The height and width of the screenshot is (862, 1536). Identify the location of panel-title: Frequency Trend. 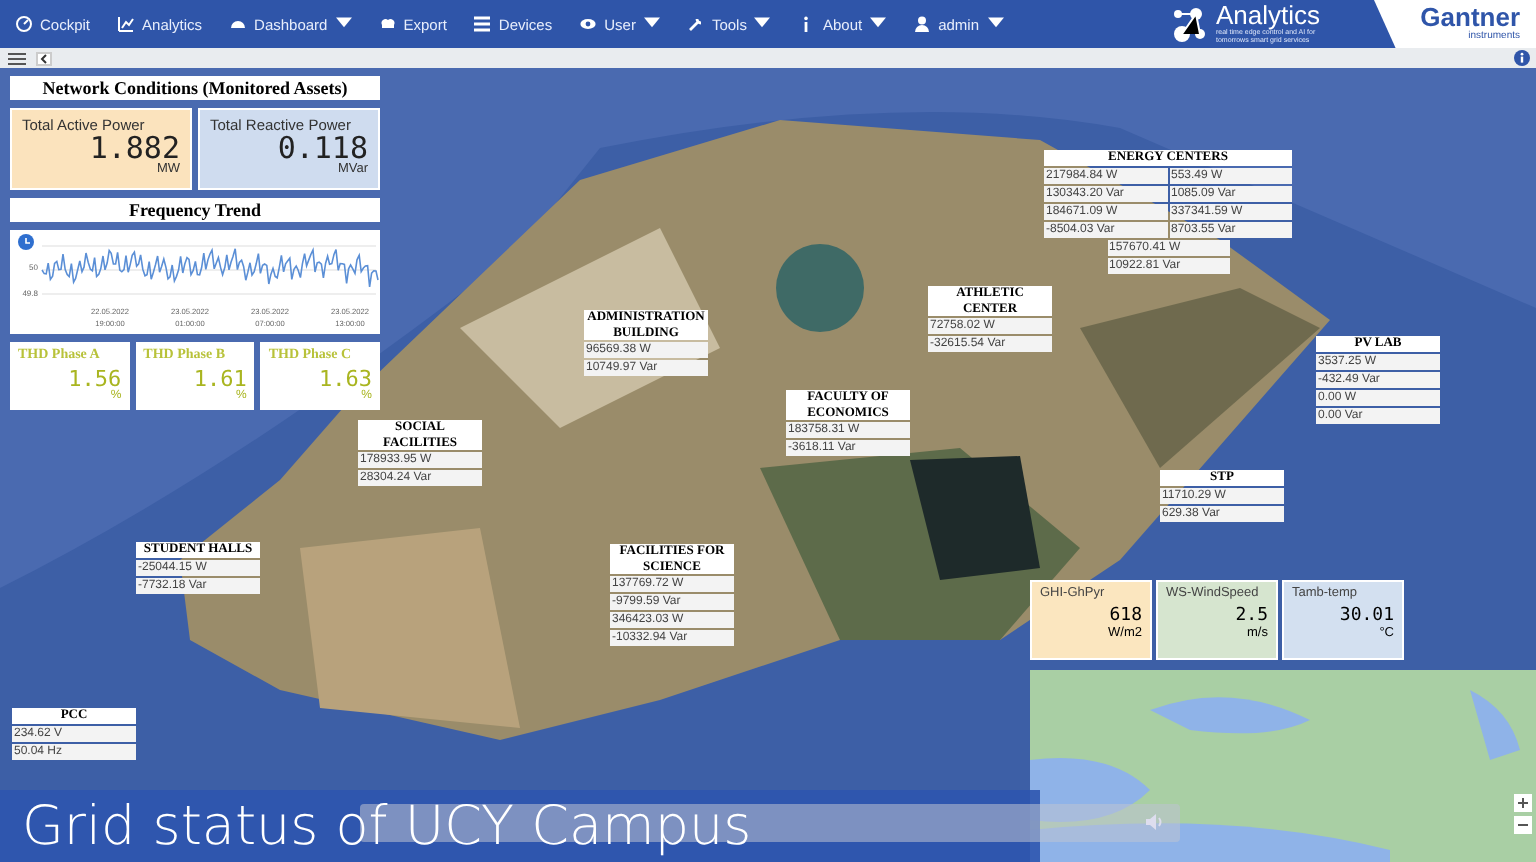
(195, 210).